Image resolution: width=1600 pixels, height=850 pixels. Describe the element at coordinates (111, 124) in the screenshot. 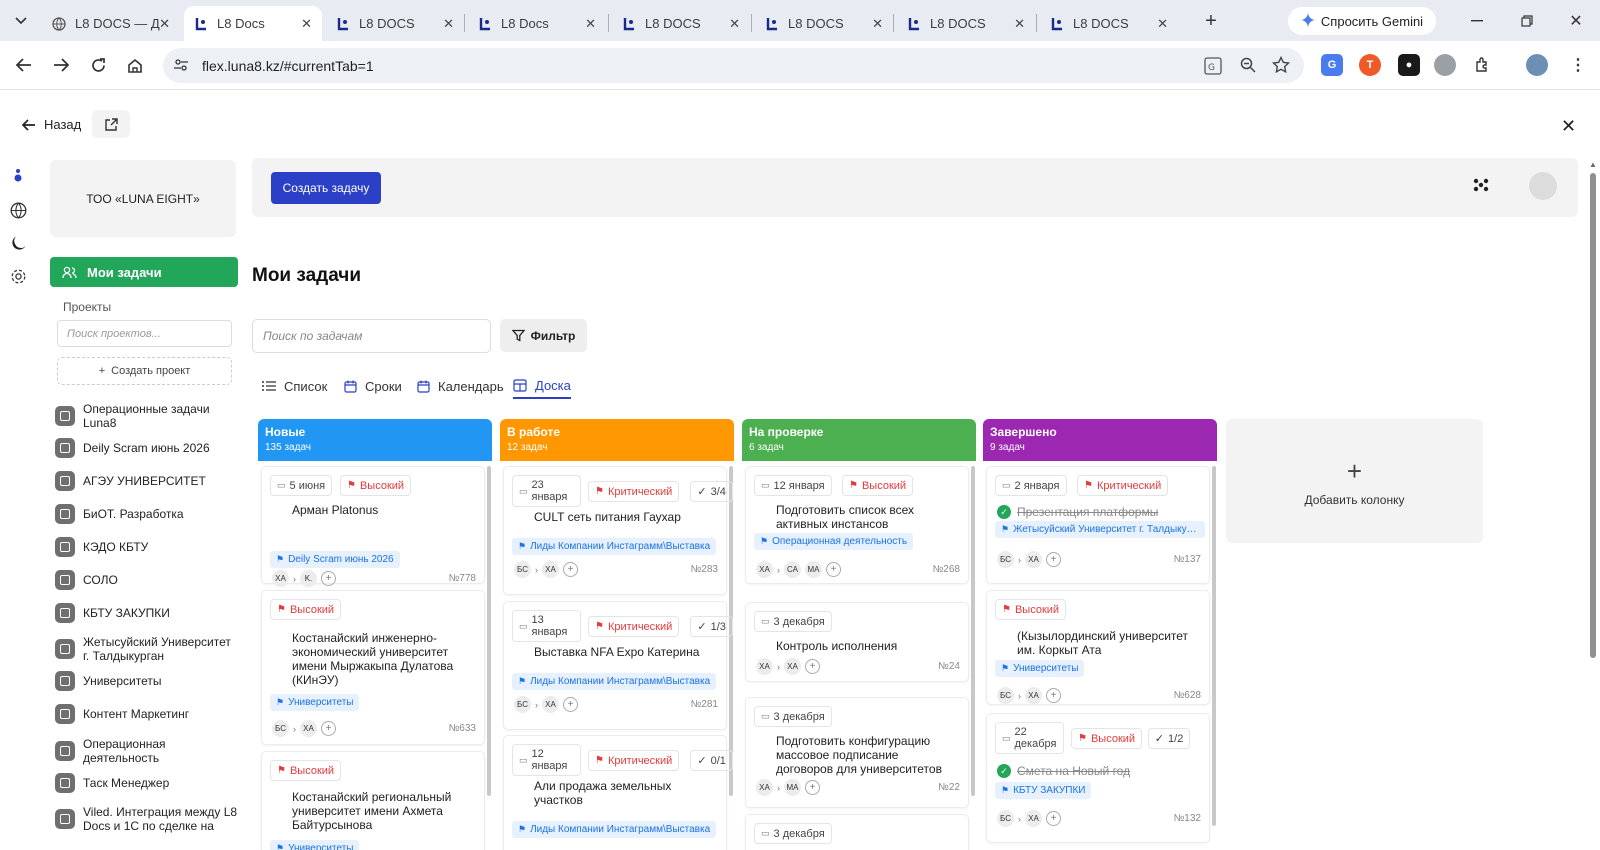

I see `open-external-button` at that location.